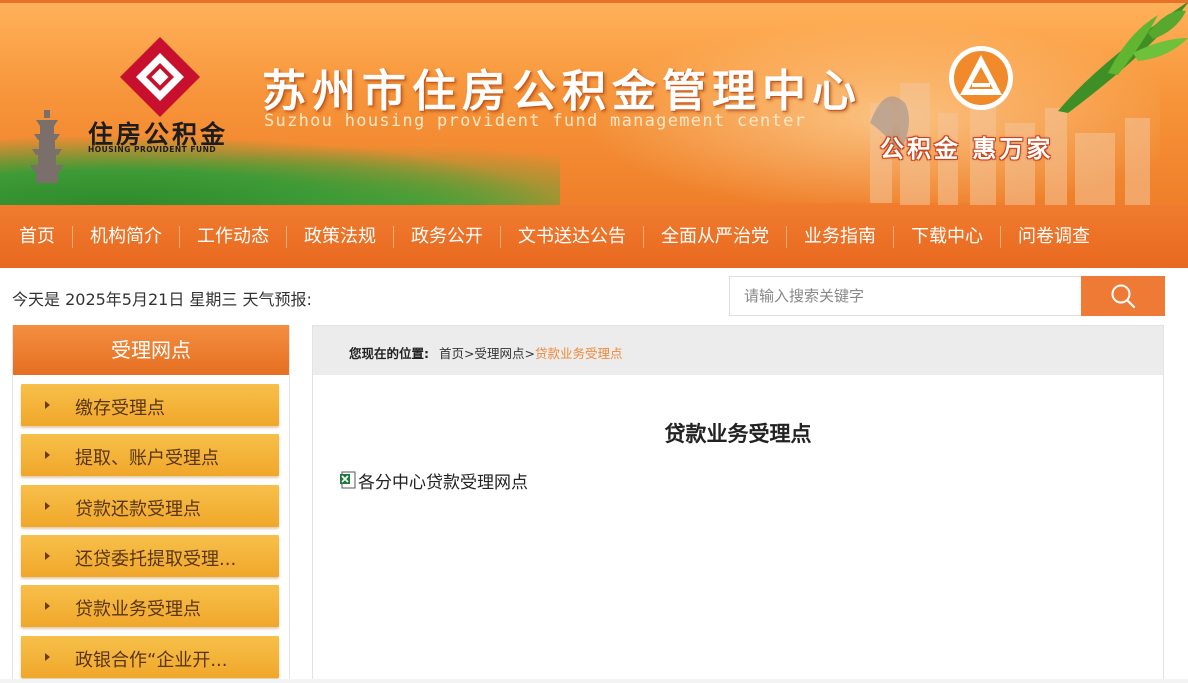  Describe the element at coordinates (443, 483) in the screenshot. I see `attachment-label: 各分中心贷款受理网点` at that location.